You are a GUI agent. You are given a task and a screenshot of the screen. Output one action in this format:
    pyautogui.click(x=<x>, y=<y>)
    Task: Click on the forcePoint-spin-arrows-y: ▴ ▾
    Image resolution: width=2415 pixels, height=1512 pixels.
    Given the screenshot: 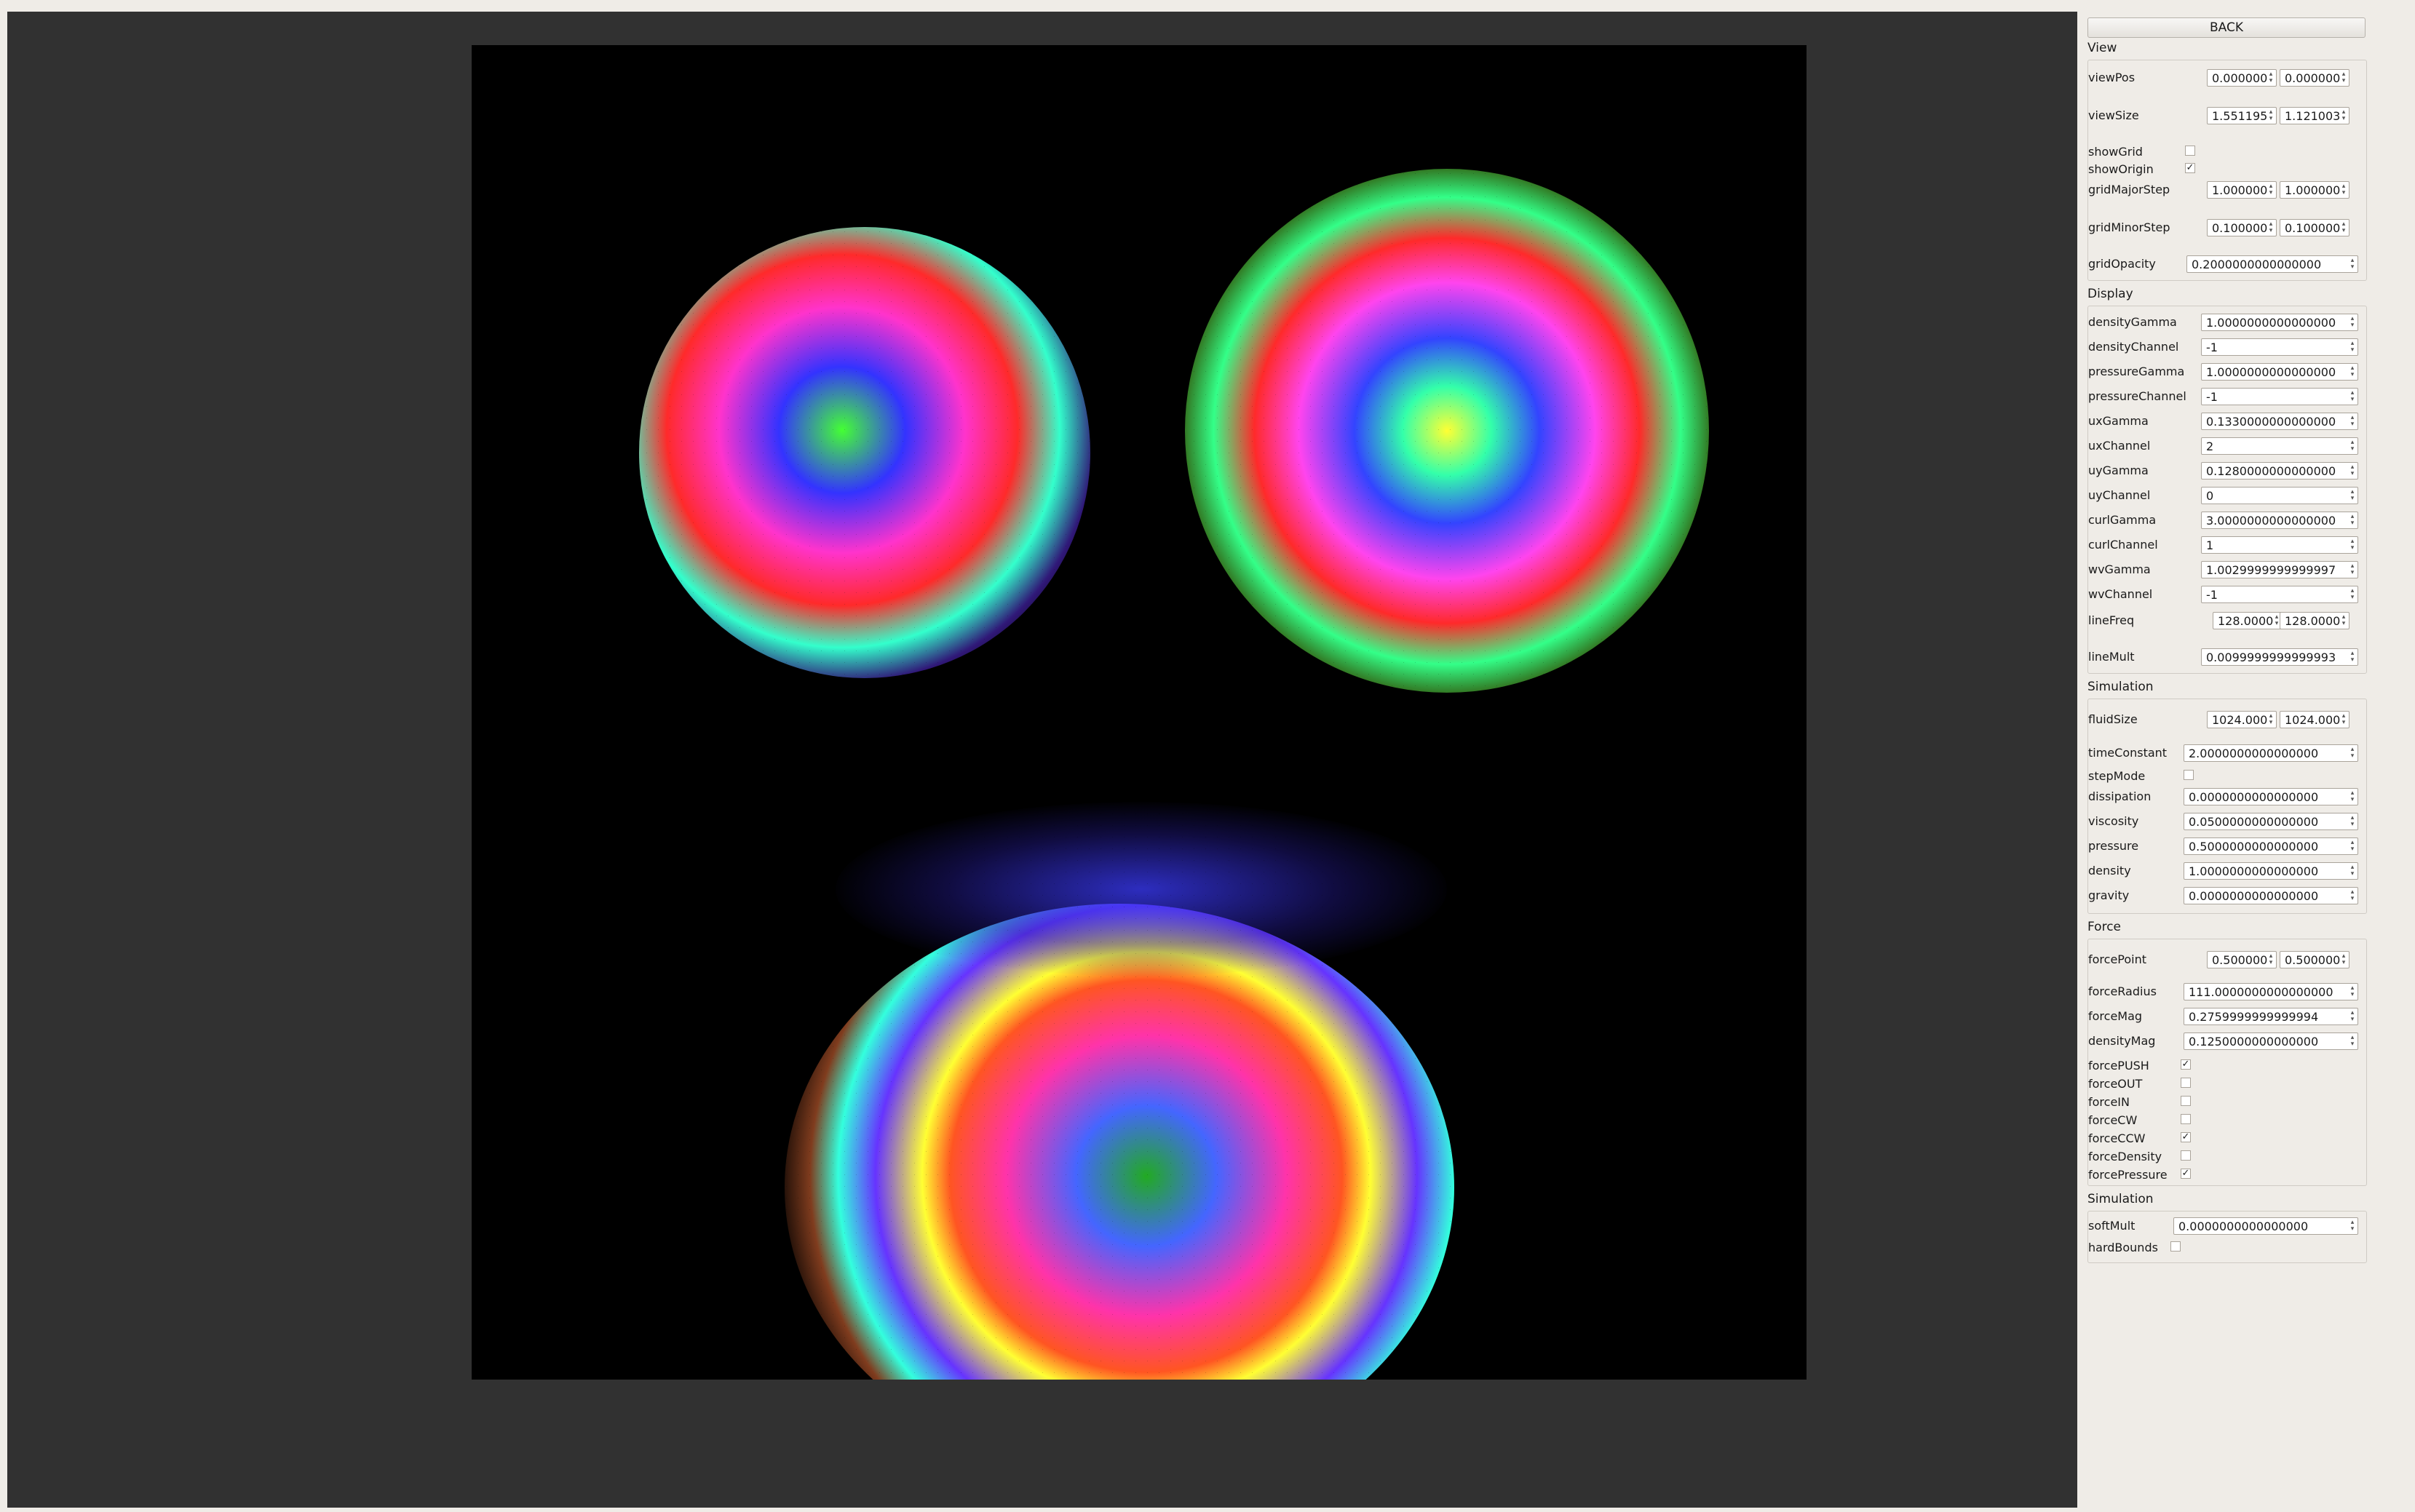 What is the action you would take?
    pyautogui.click(x=2343, y=960)
    